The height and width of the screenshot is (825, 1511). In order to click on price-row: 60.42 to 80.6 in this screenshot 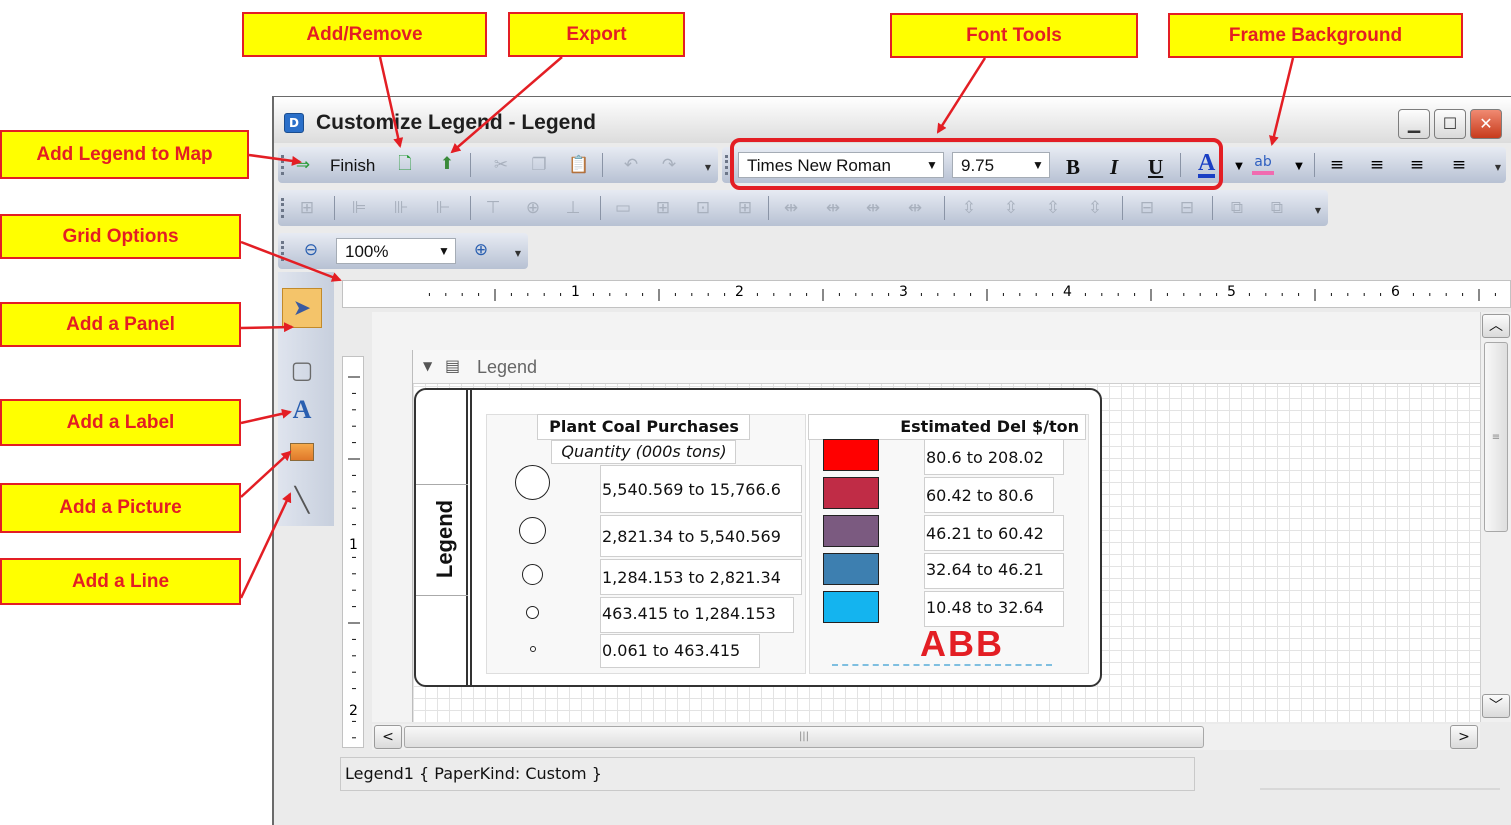, I will do `click(989, 495)`.